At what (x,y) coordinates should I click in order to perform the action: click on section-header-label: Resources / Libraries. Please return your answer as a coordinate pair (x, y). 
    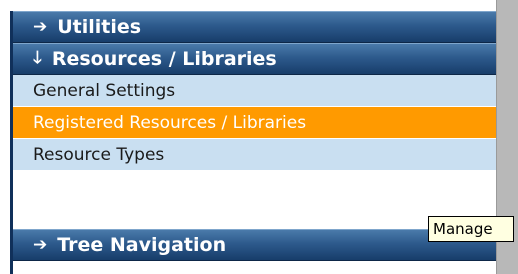
    Looking at the image, I should click on (164, 59).